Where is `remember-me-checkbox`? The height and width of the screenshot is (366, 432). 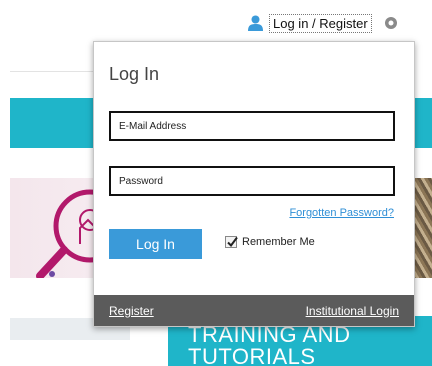 remember-me-checkbox is located at coordinates (231, 242).